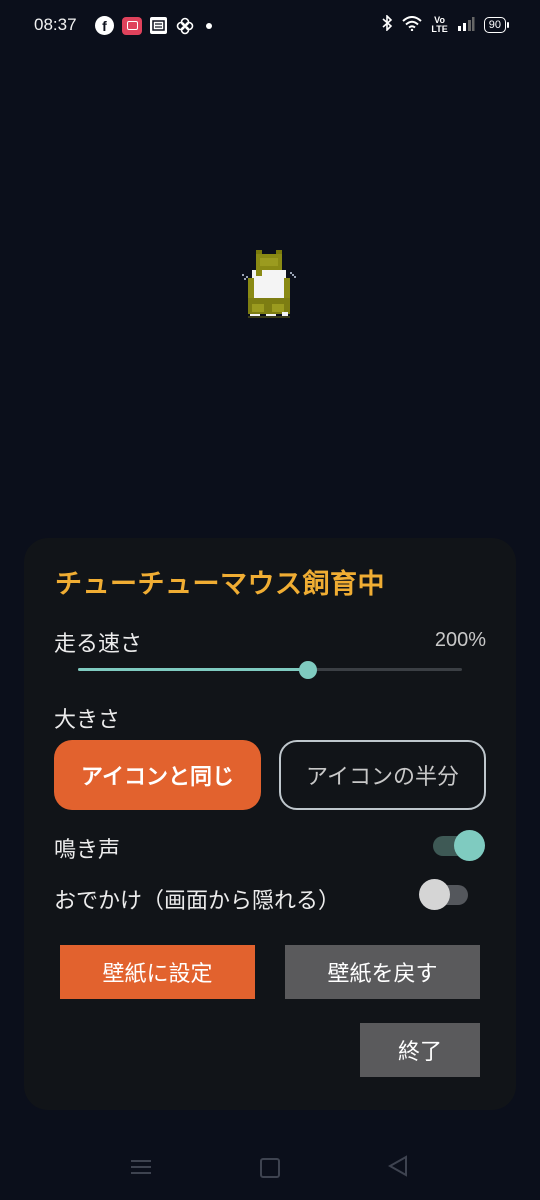 Image resolution: width=540 pixels, height=1200 pixels. I want to click on quit-button: 終了, so click(420, 1050).